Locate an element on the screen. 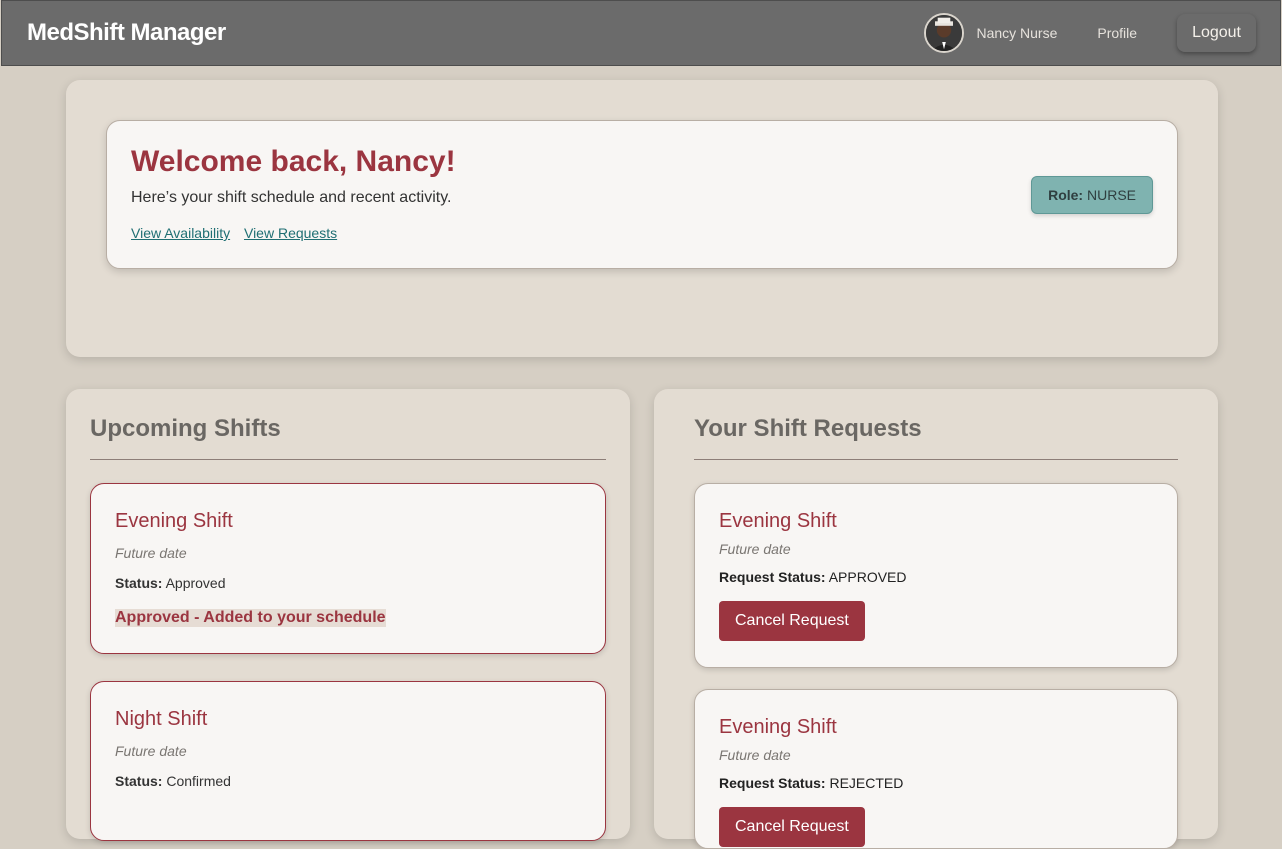 The height and width of the screenshot is (849, 1282). avatar-image is located at coordinates (944, 33).